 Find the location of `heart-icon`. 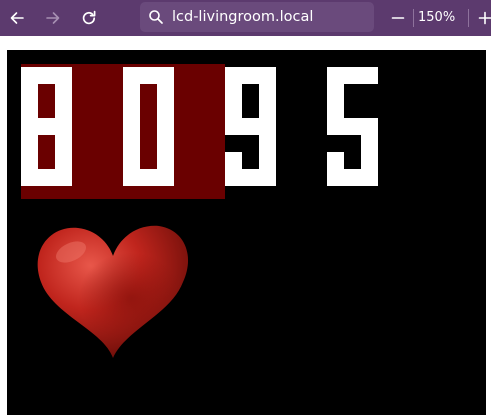

heart-icon is located at coordinates (113, 291).